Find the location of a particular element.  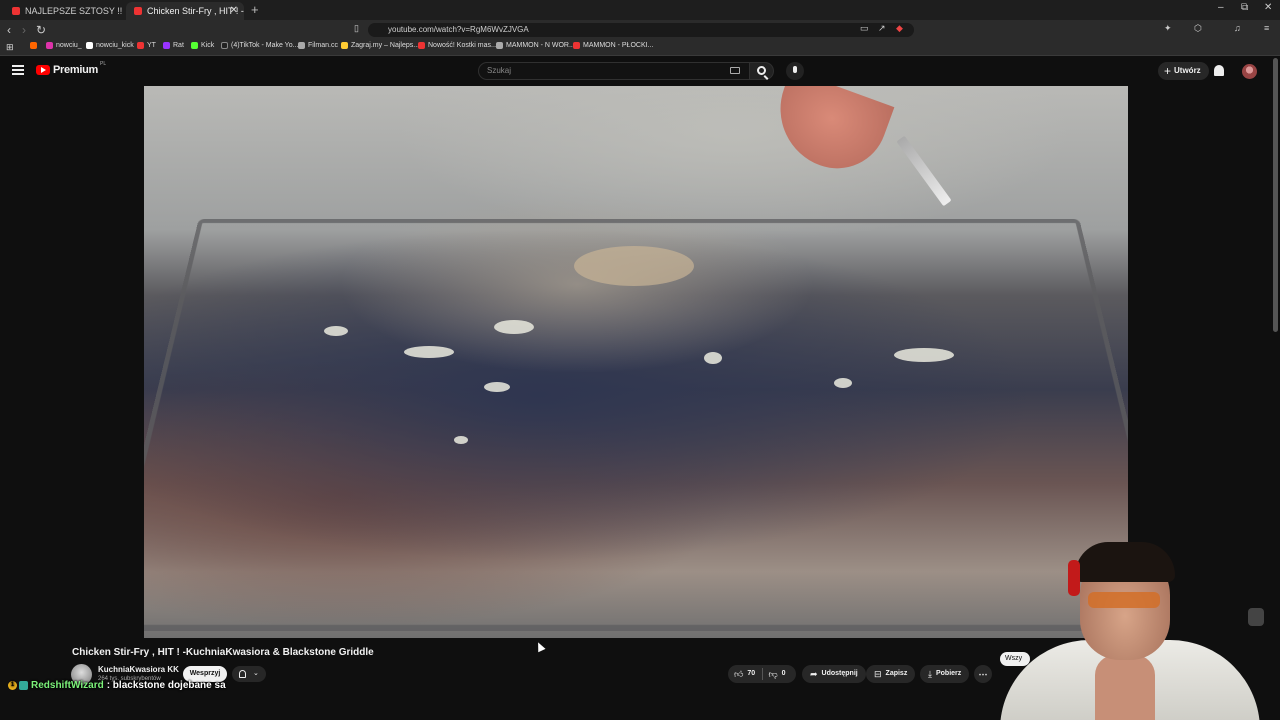

bookmark-item: Kick is located at coordinates (202, 45).